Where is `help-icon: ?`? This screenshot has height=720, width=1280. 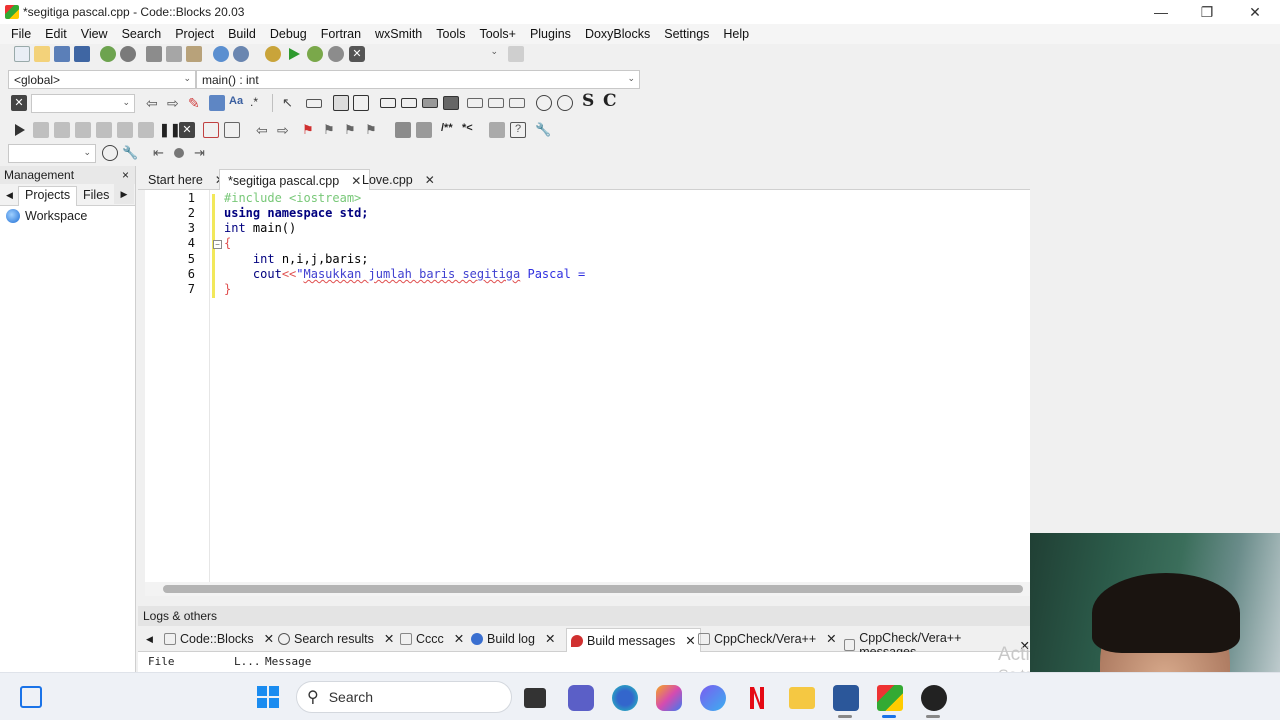
help-icon: ? is located at coordinates (518, 130).